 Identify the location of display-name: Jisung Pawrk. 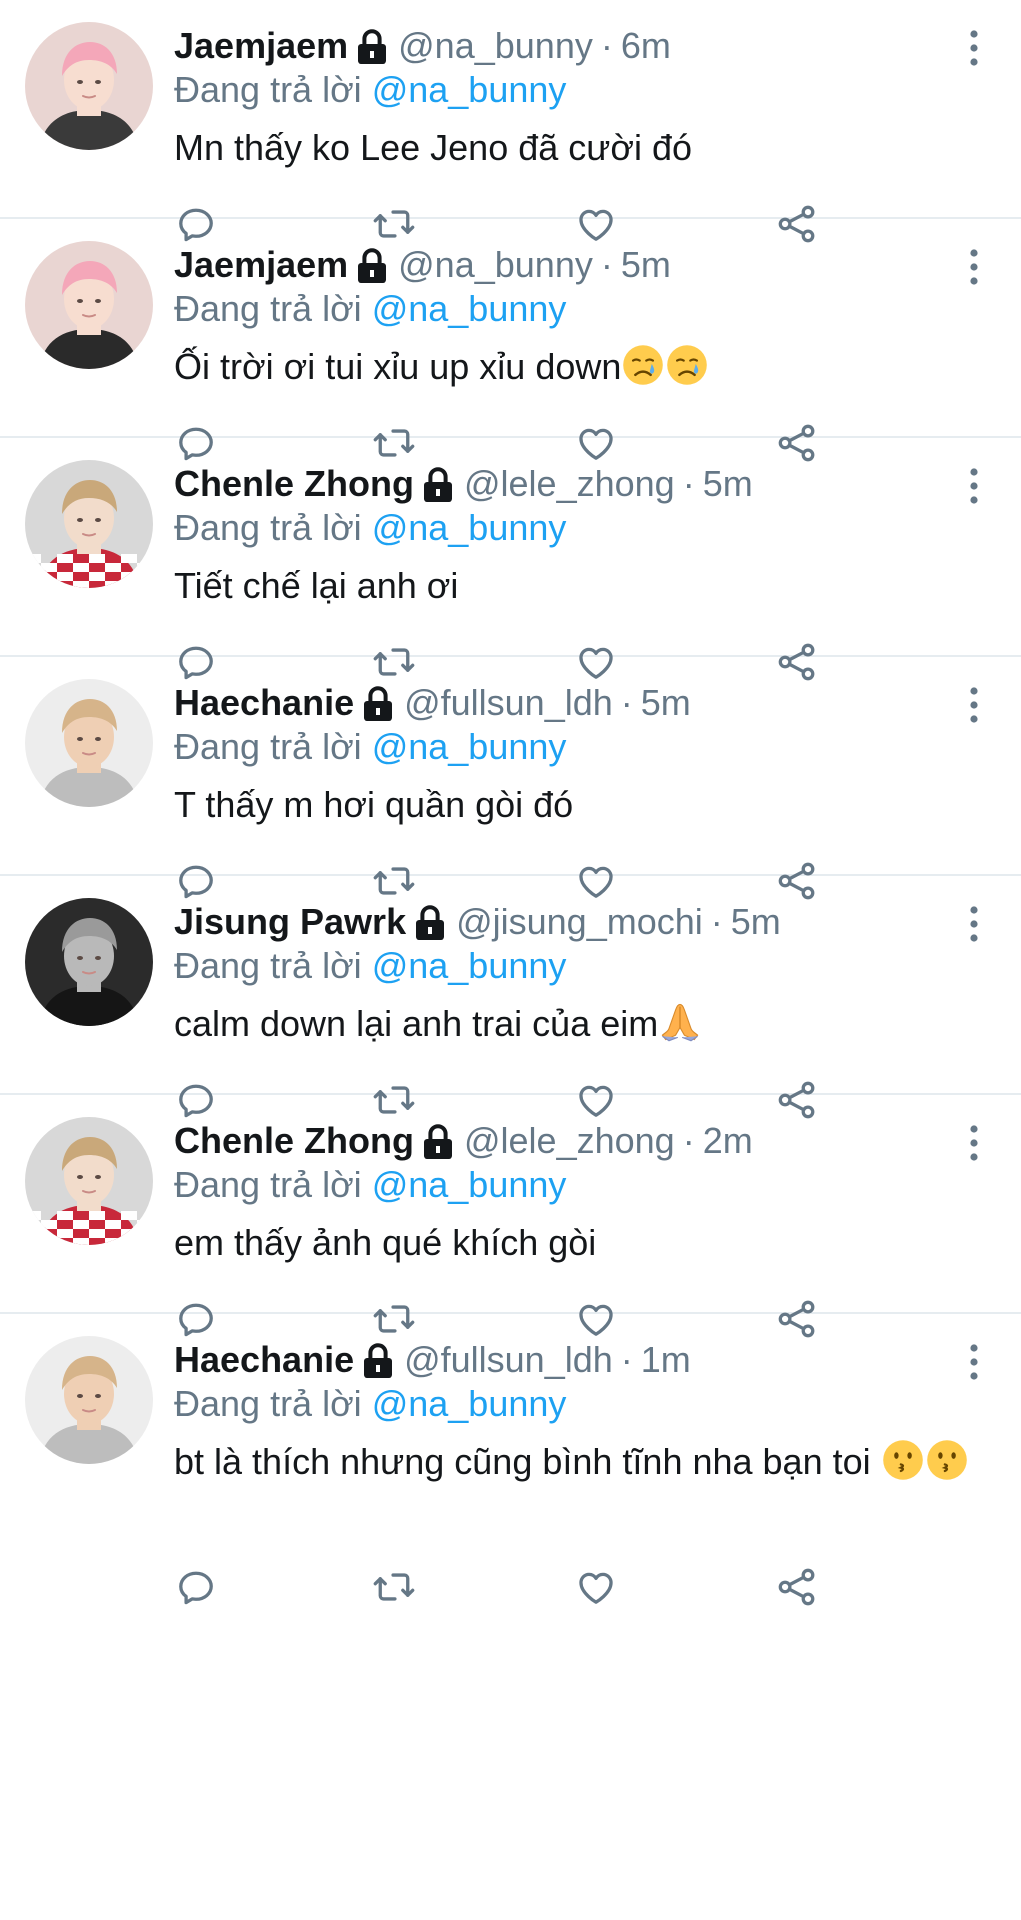
(290, 922).